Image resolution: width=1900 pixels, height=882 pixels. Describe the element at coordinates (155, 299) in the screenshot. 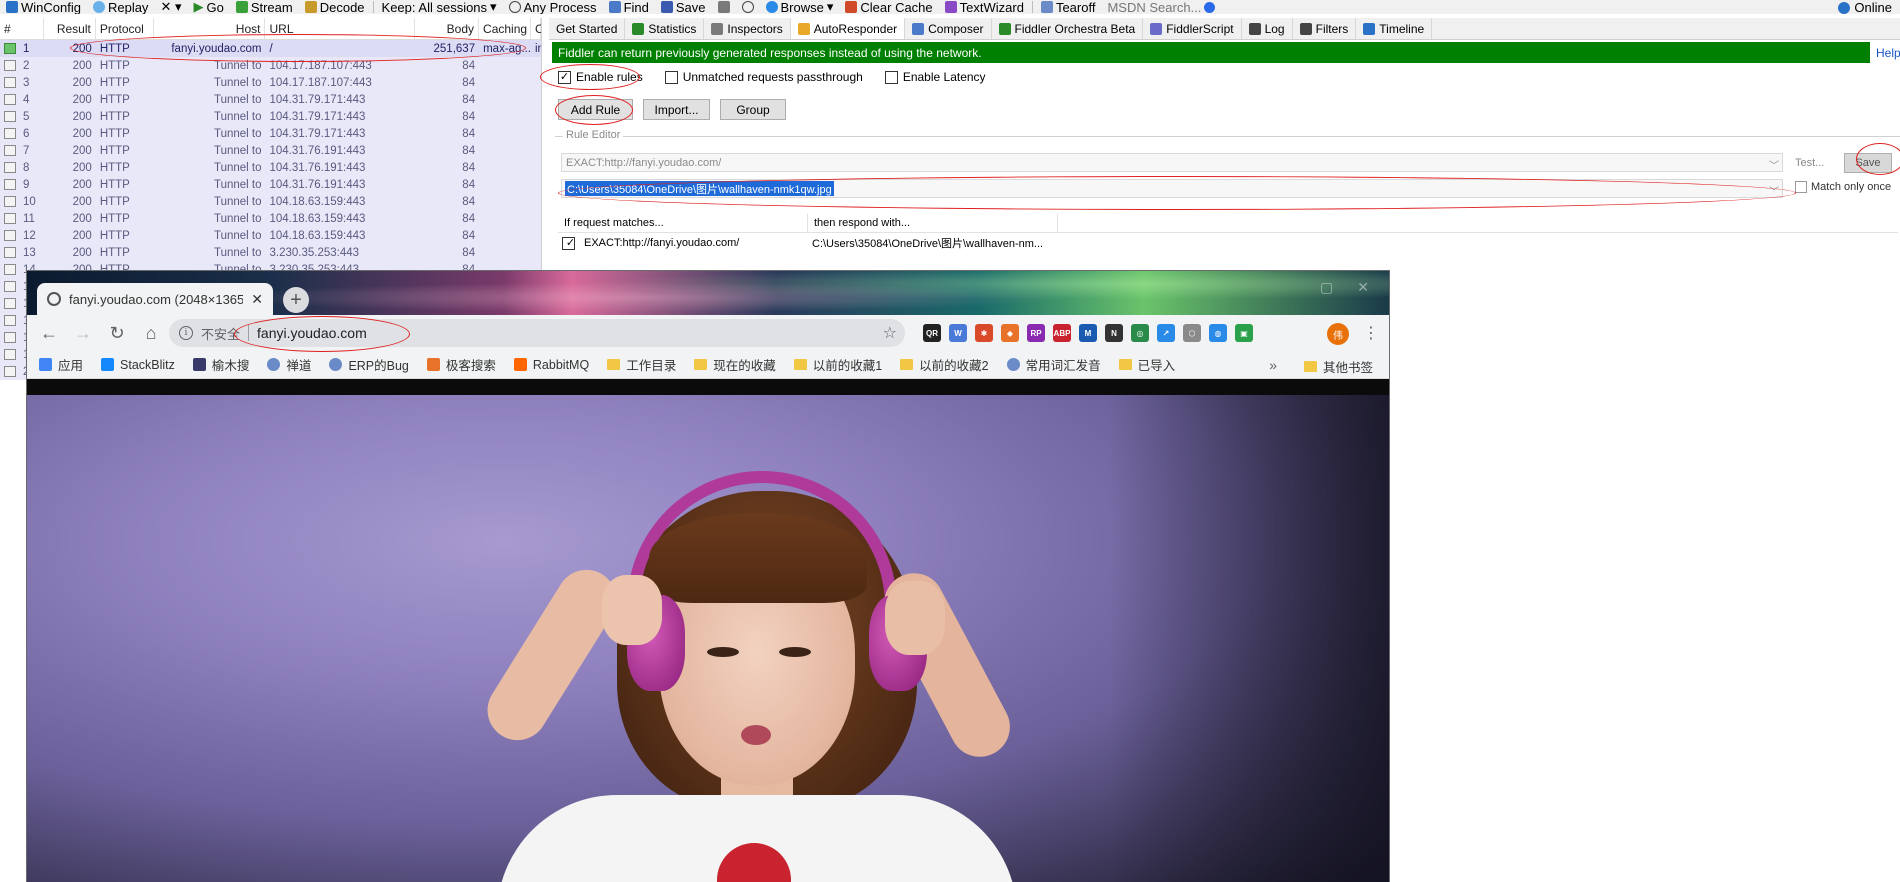

I see `browser-tab: fanyi.youdao.com (2048×1365) ✕` at that location.